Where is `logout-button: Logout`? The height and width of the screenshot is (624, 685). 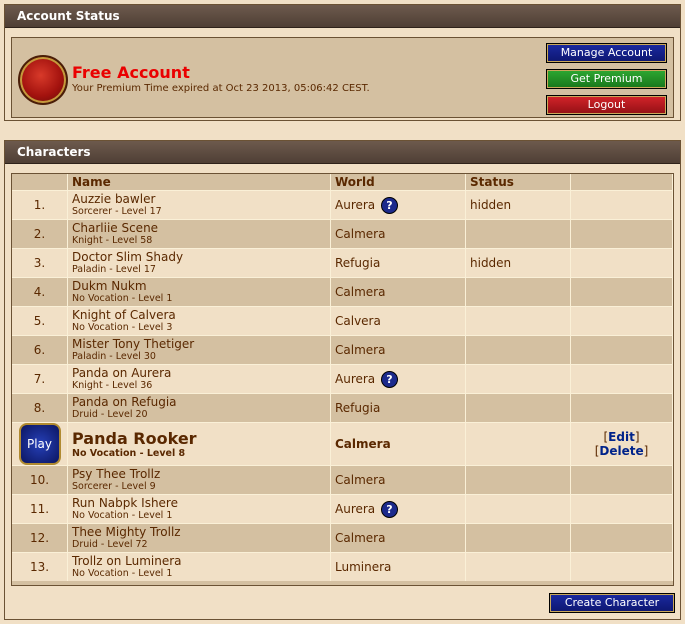
logout-button: Logout is located at coordinates (606, 105).